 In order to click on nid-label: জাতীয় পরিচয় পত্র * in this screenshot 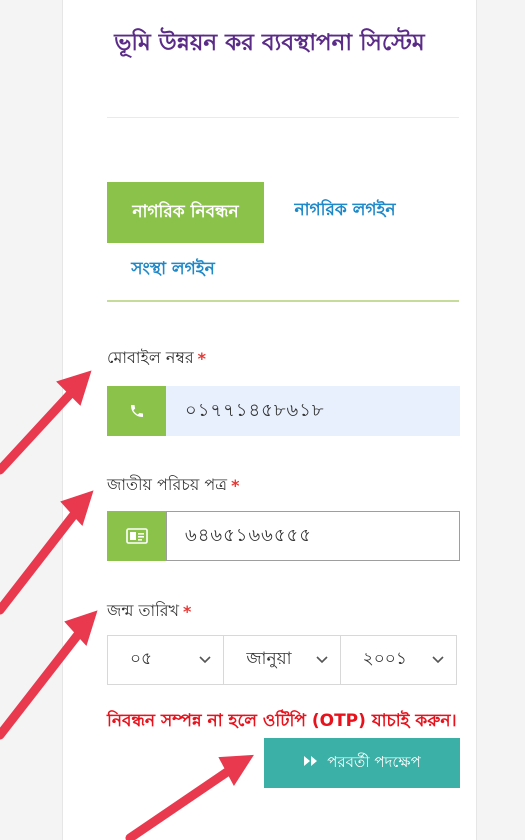, I will do `click(173, 485)`.